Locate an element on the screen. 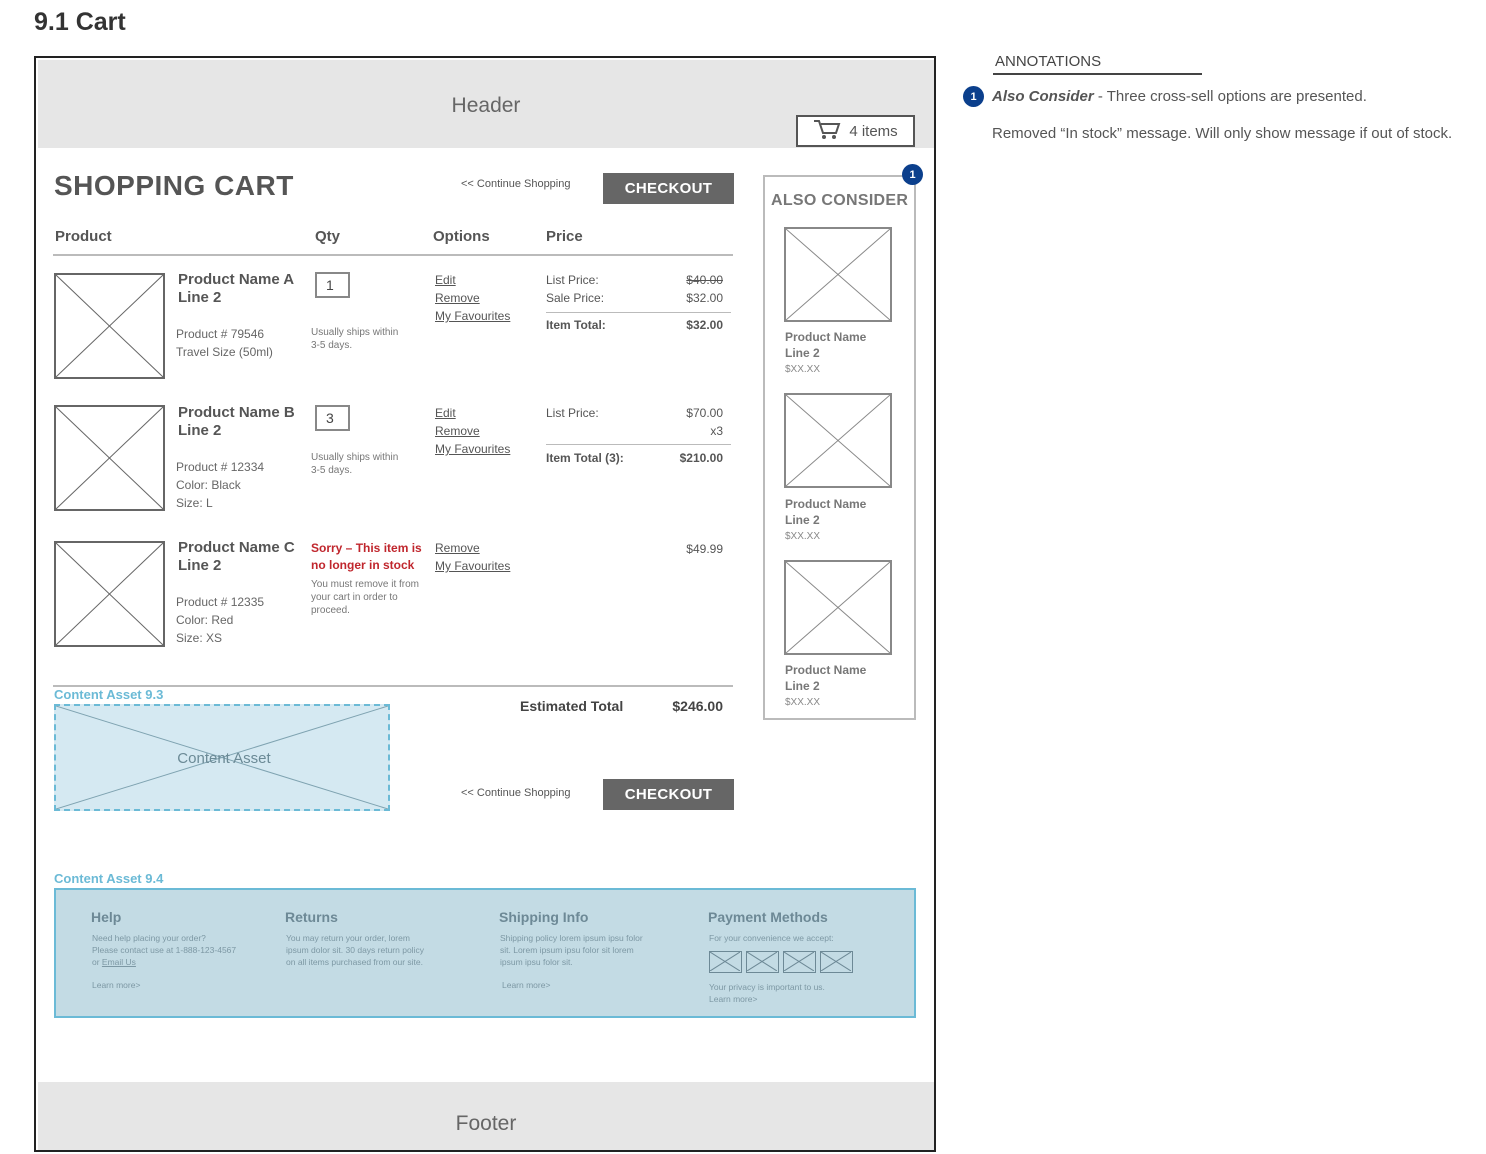 The image size is (1486, 1154). shipping-info-title: Shipping Info is located at coordinates (544, 917).